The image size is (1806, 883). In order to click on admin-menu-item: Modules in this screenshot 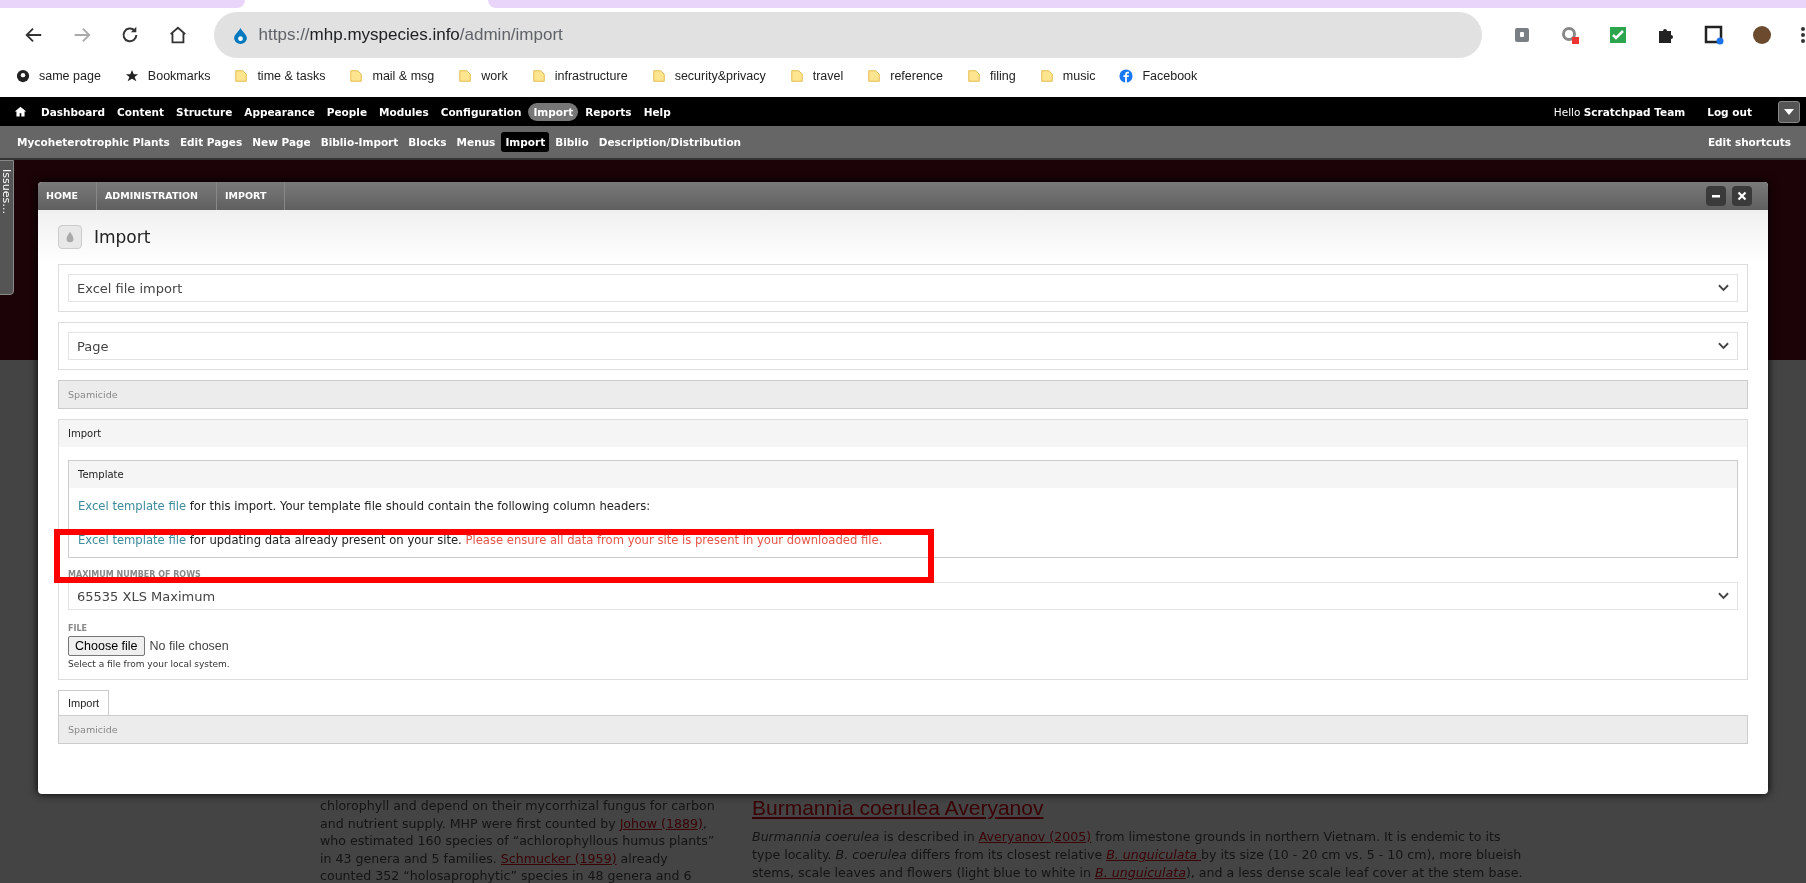, I will do `click(404, 111)`.